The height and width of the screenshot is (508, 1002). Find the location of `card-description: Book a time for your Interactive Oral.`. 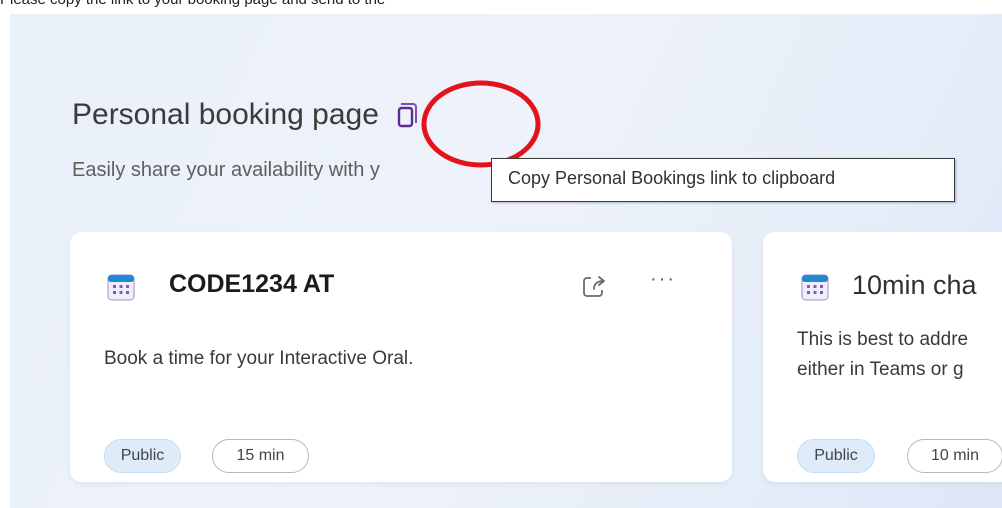

card-description: Book a time for your Interactive Oral. is located at coordinates (259, 358).